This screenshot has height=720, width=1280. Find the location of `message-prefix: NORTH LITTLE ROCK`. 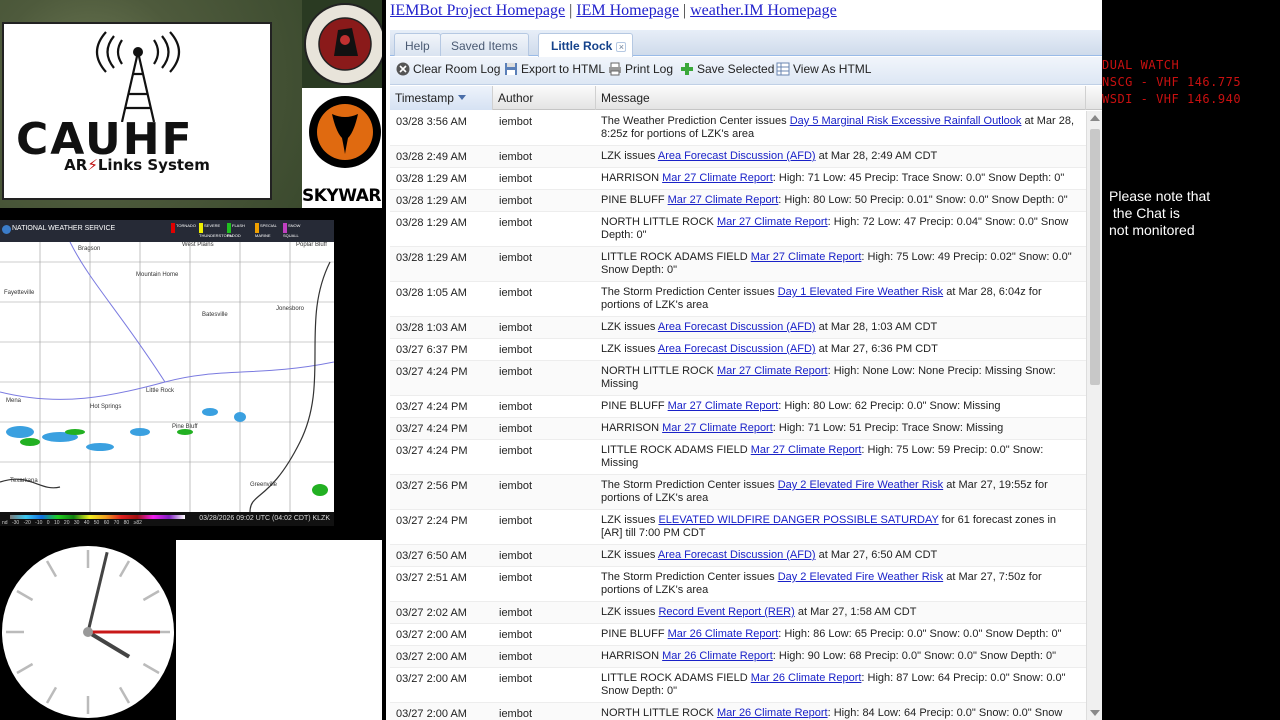

message-prefix: NORTH LITTLE ROCK is located at coordinates (659, 222).